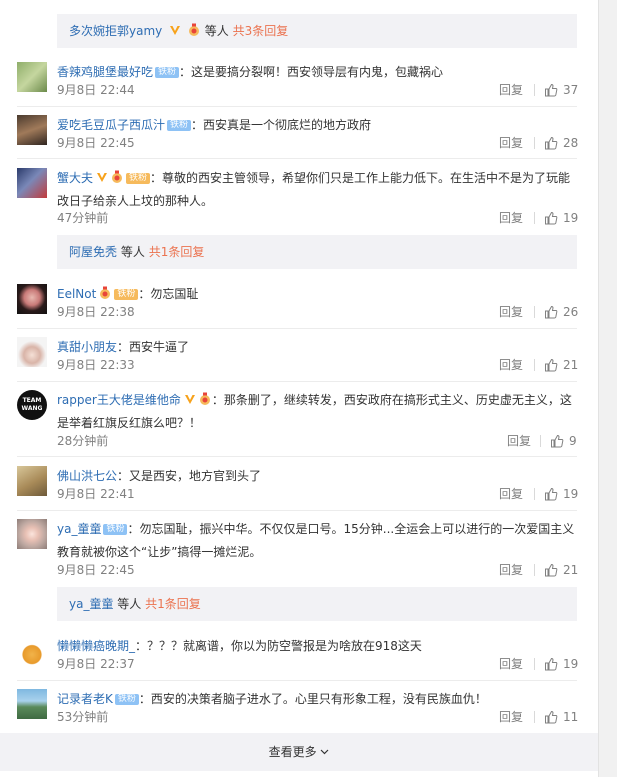 The image size is (617, 777). What do you see at coordinates (79, 529) in the screenshot?
I see `comment-author: ya_童童` at bounding box center [79, 529].